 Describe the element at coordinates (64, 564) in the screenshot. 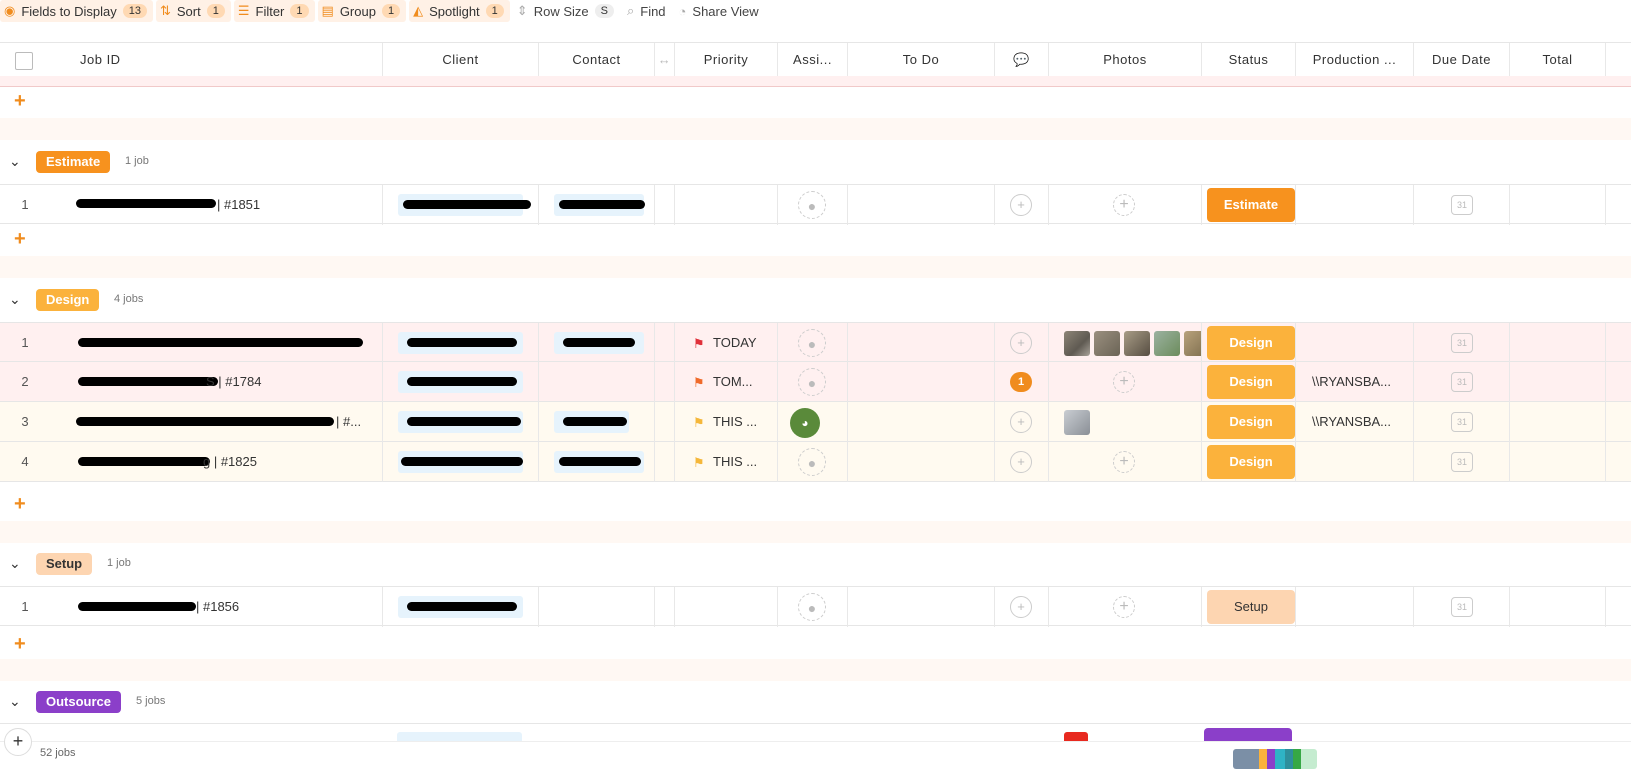

I see `group-pill-setup: Setup` at that location.